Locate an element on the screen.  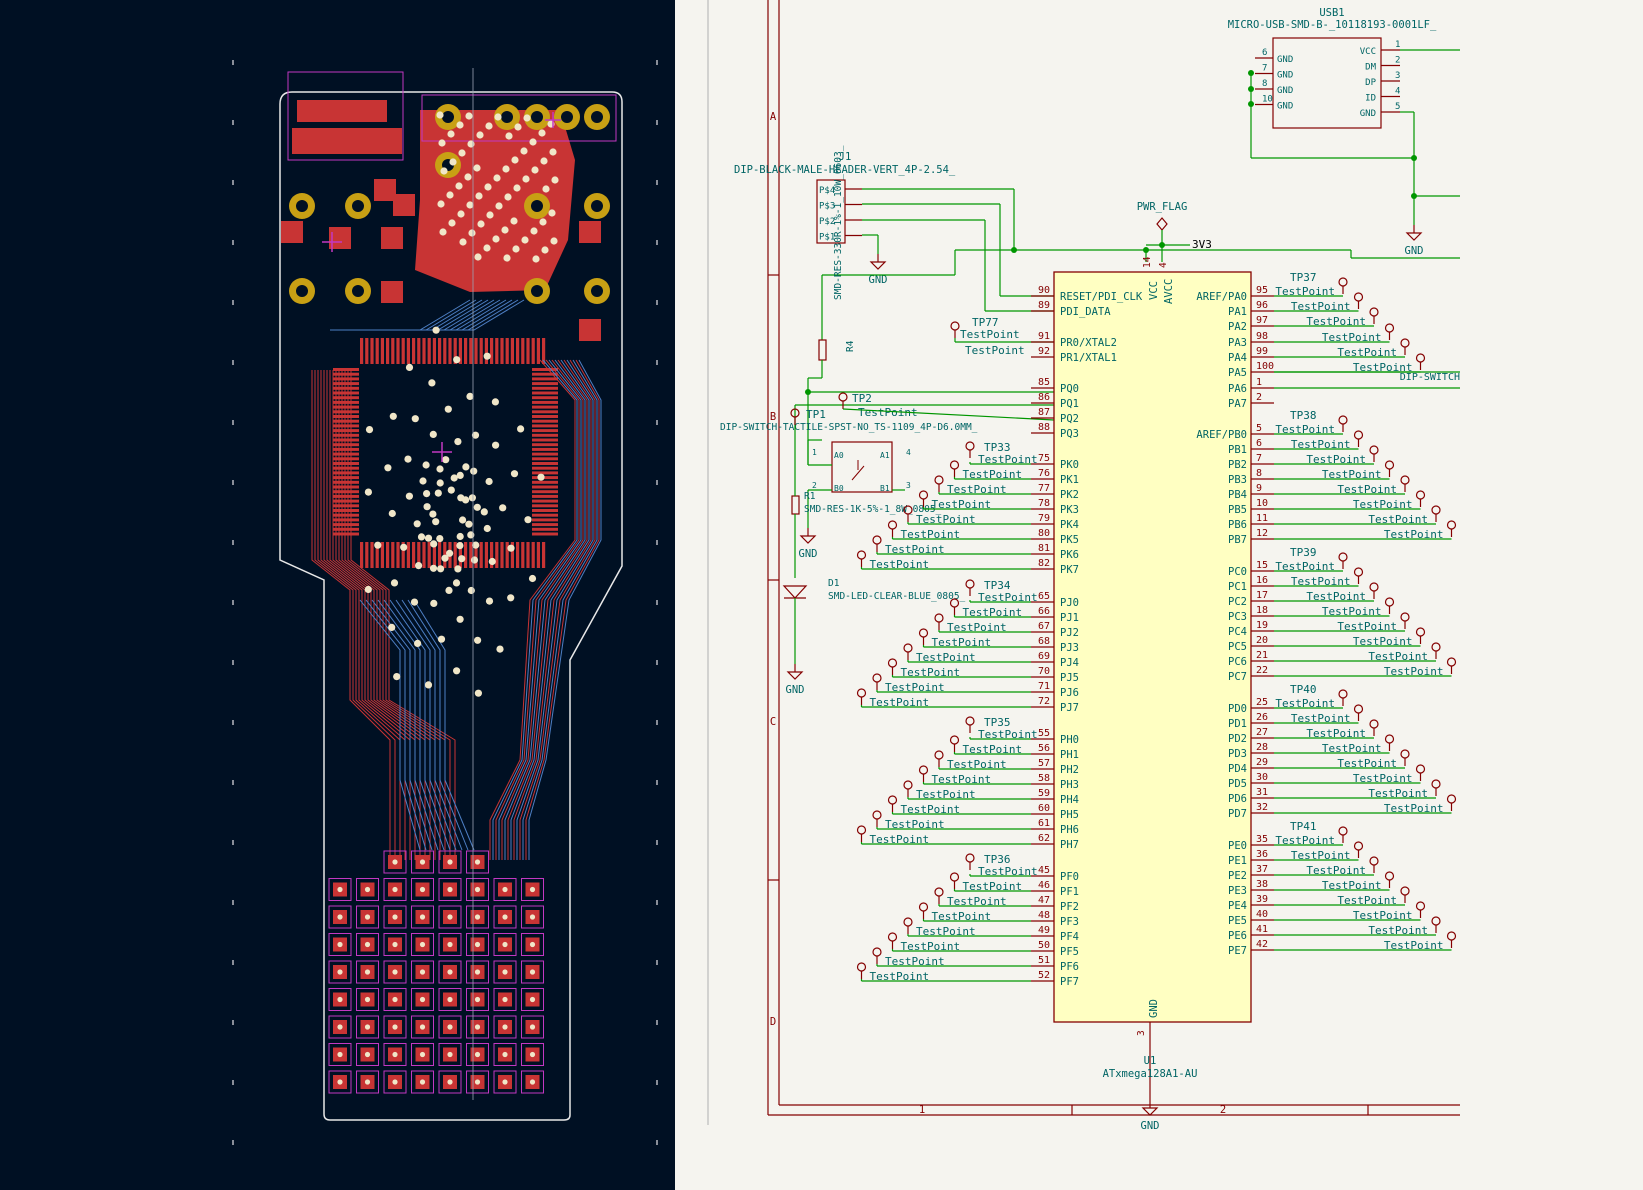
pin-number: 3 is located at coordinates (908, 485).